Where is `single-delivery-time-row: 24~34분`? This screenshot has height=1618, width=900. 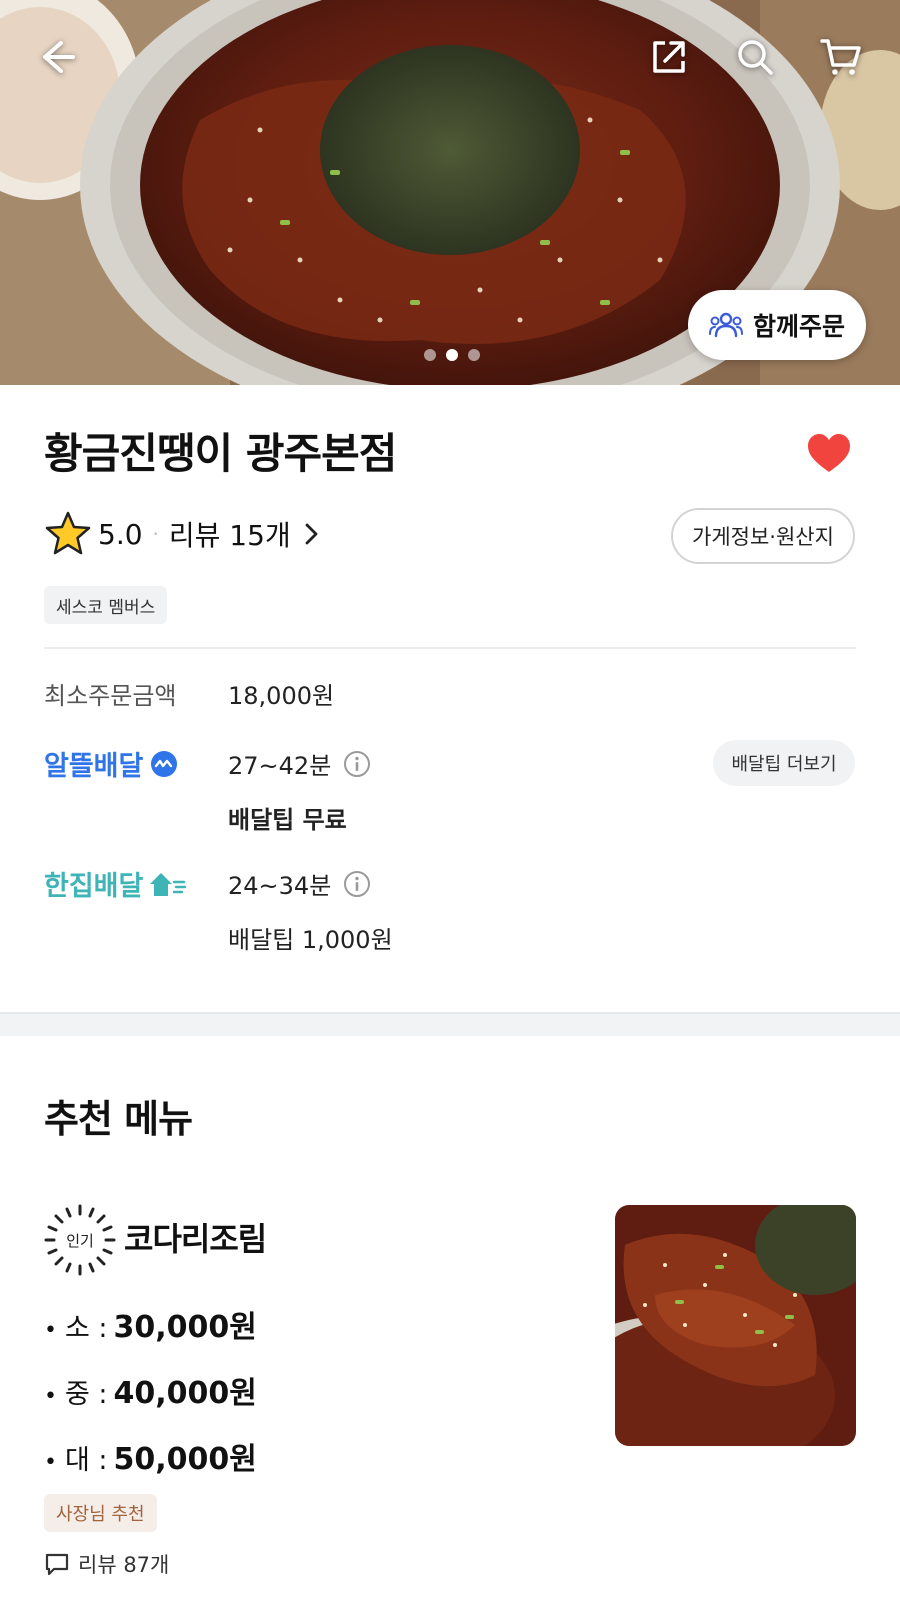
single-delivery-time-row: 24~34분 is located at coordinates (299, 883).